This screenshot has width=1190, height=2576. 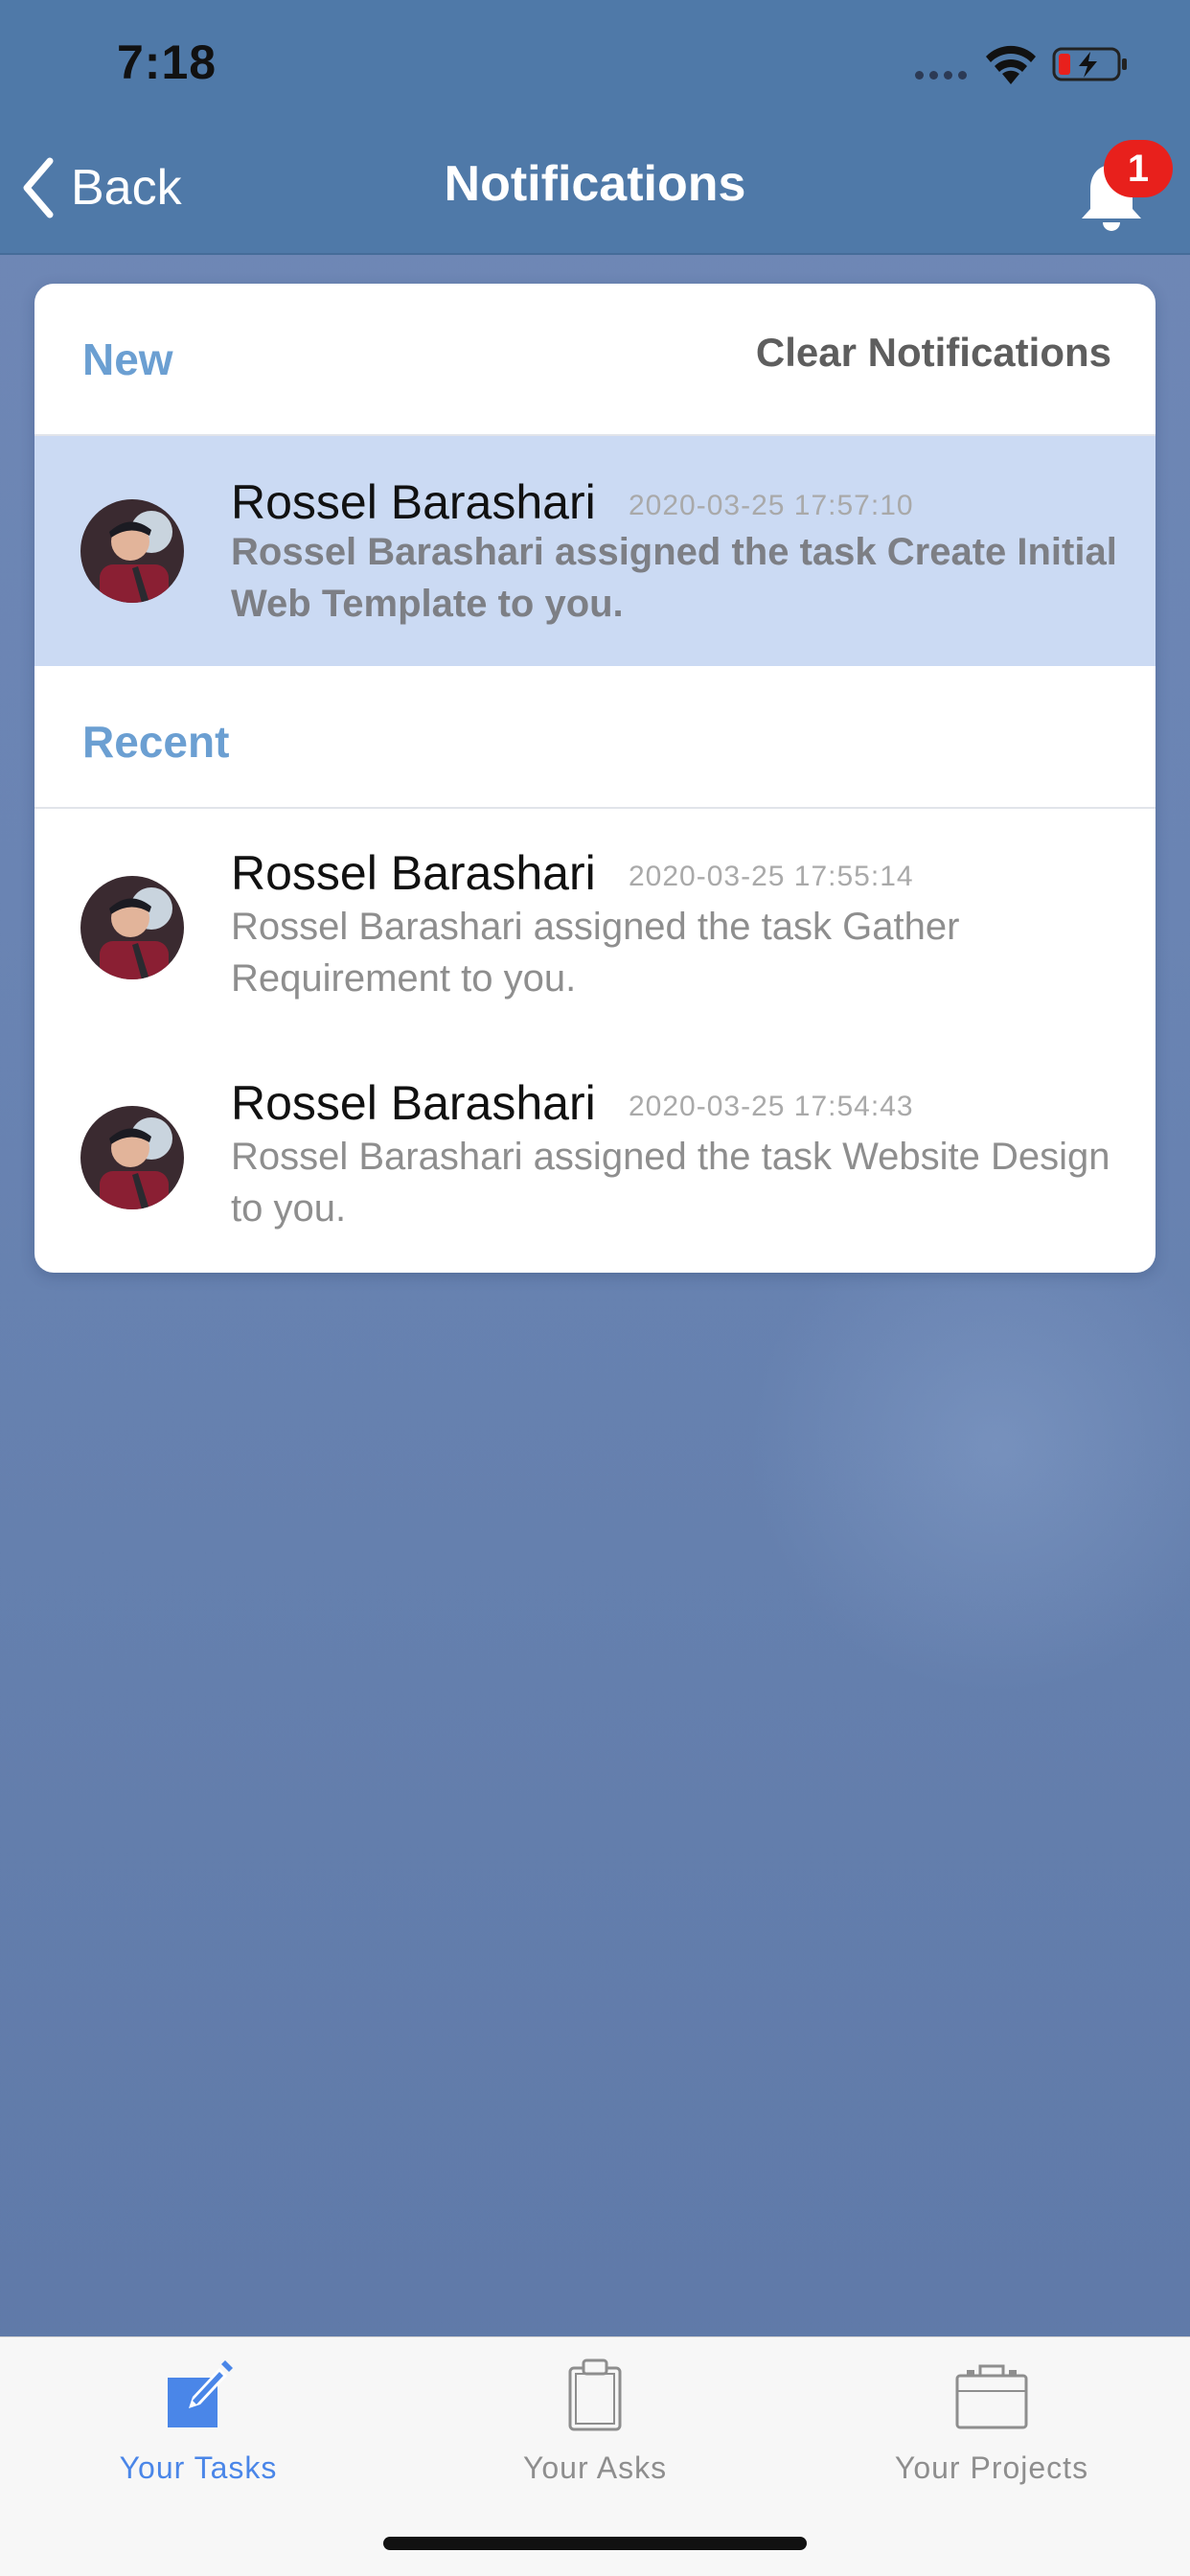 I want to click on home-indicator, so click(x=595, y=2543).